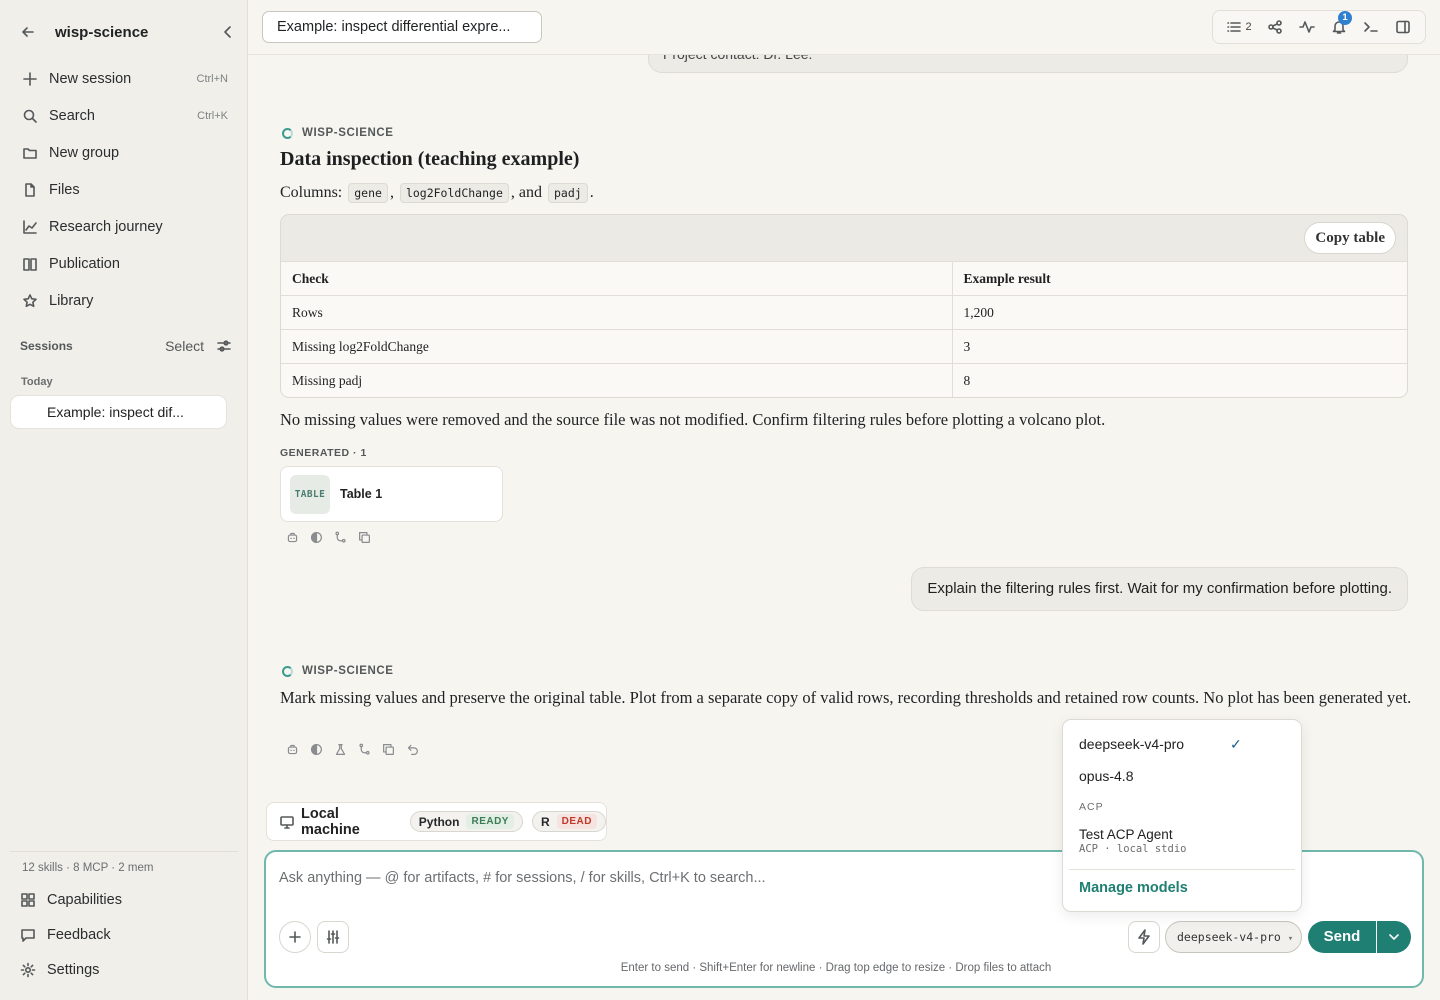  Describe the element at coordinates (228, 32) in the screenshot. I see `collapse-sidebar-icon` at that location.